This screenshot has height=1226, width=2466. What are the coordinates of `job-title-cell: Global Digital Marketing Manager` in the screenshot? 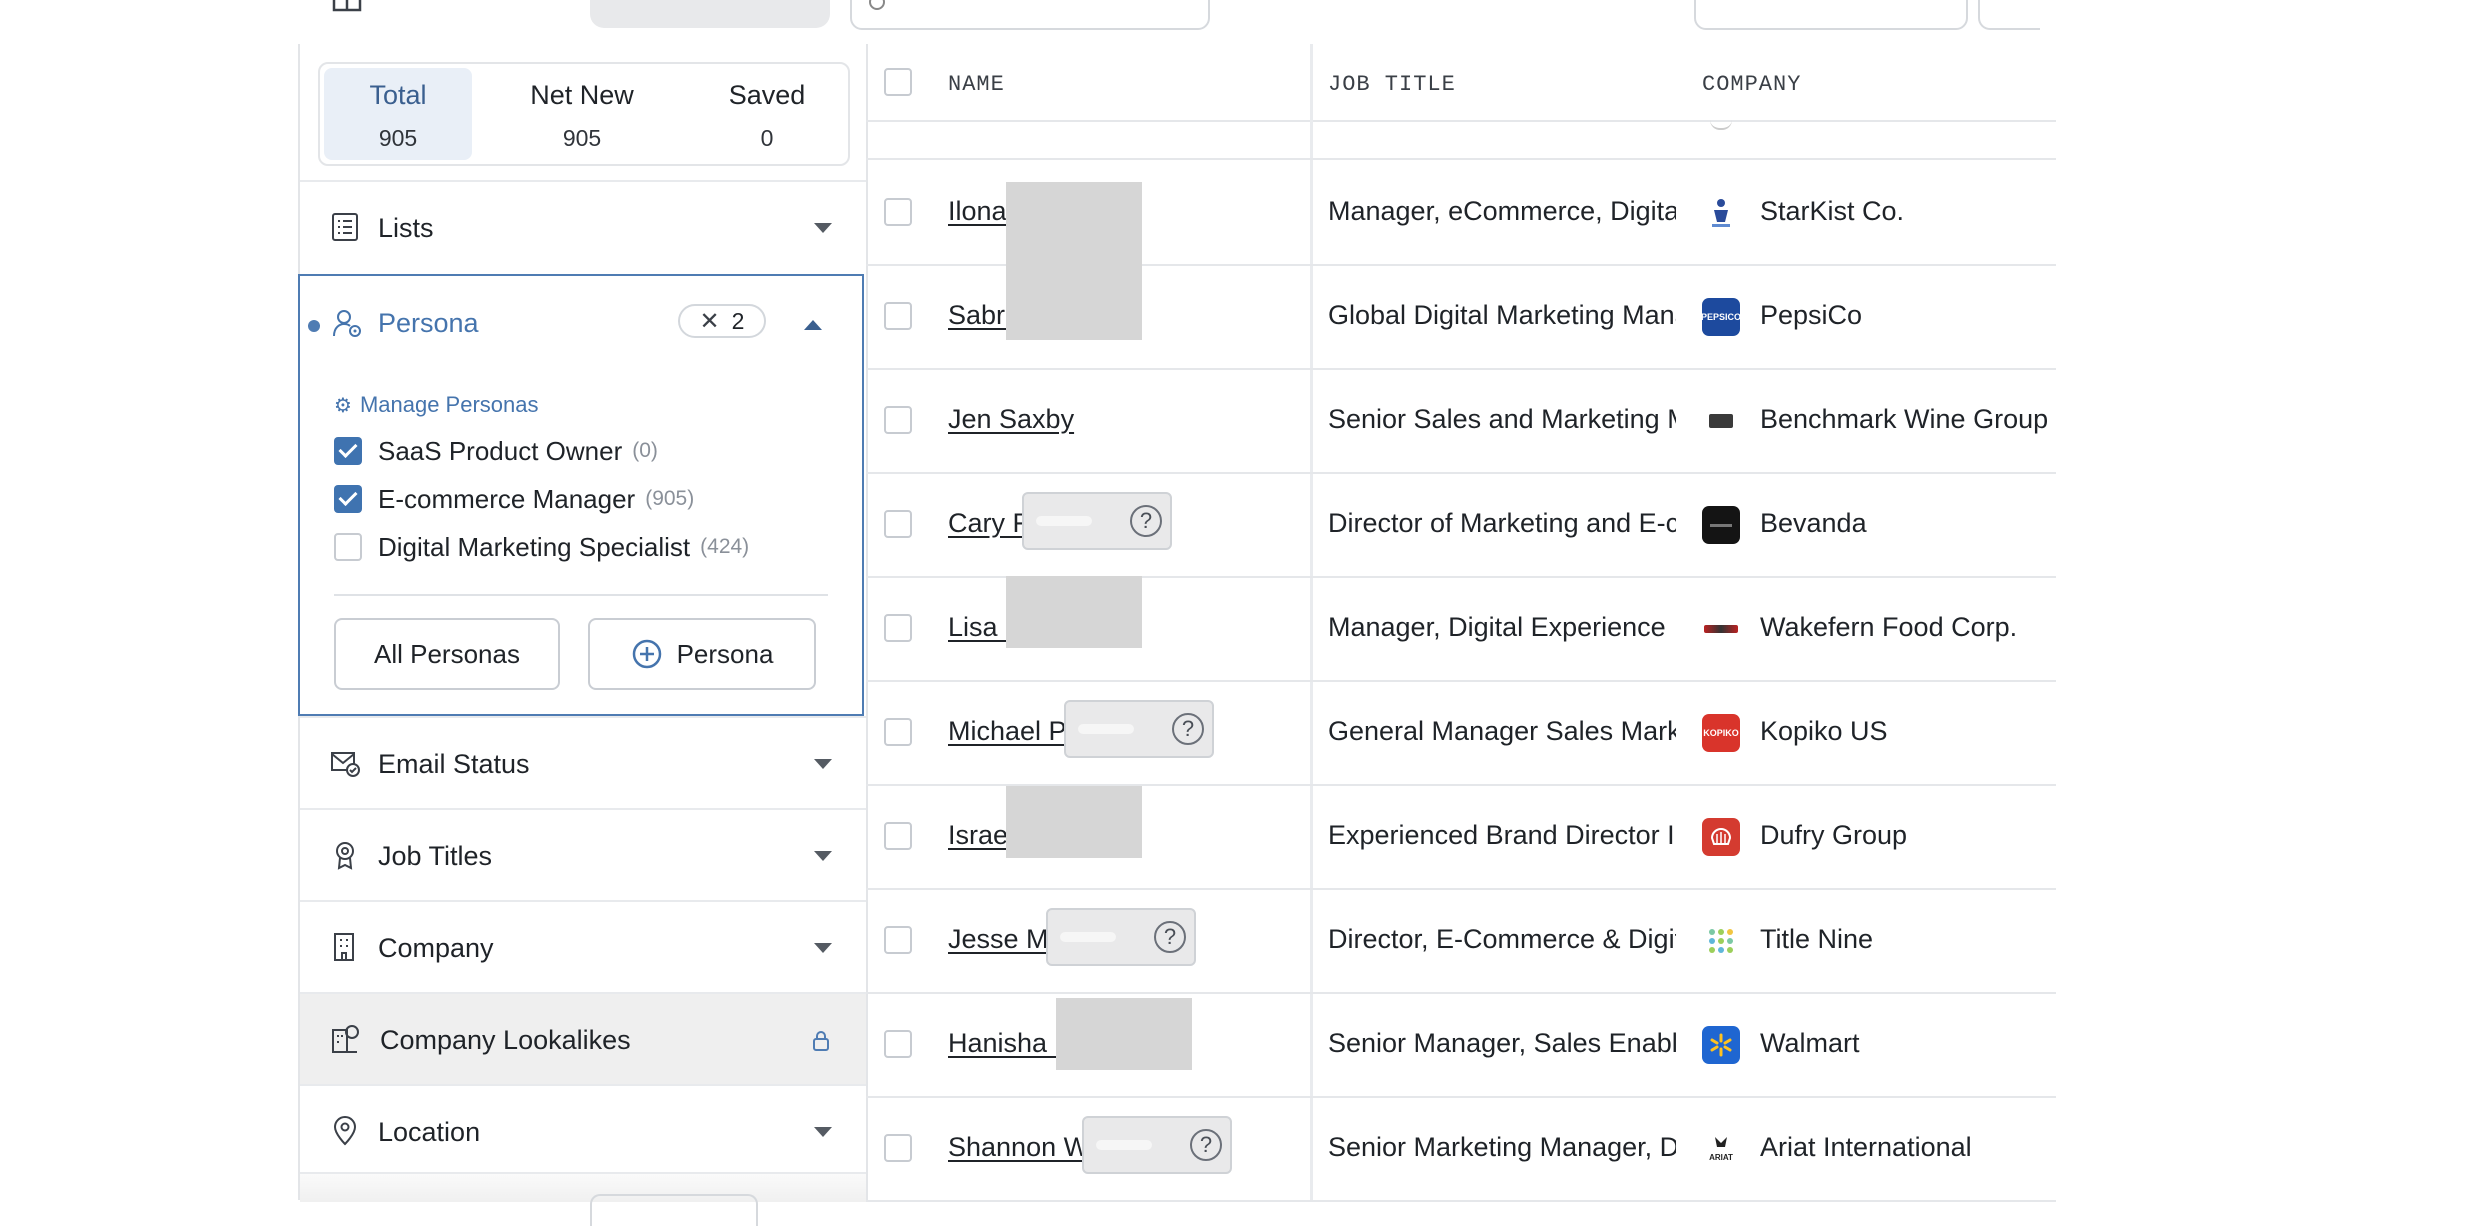 It's located at (1502, 315).